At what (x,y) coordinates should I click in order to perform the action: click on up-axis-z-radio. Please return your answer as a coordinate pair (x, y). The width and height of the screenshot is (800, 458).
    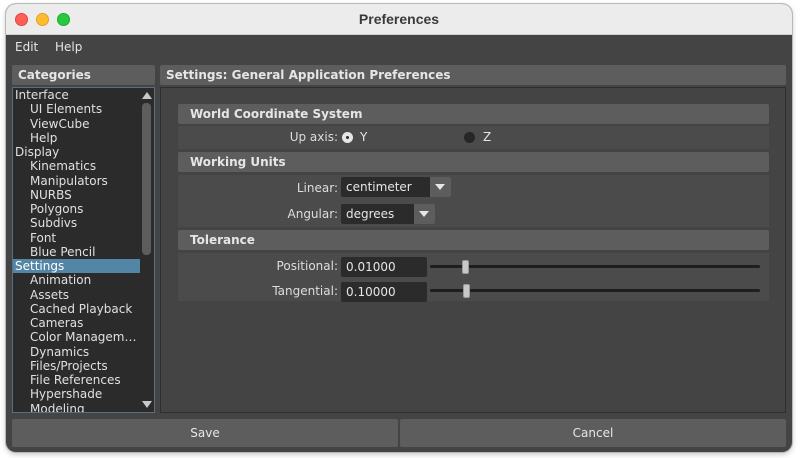
    Looking at the image, I should click on (469, 137).